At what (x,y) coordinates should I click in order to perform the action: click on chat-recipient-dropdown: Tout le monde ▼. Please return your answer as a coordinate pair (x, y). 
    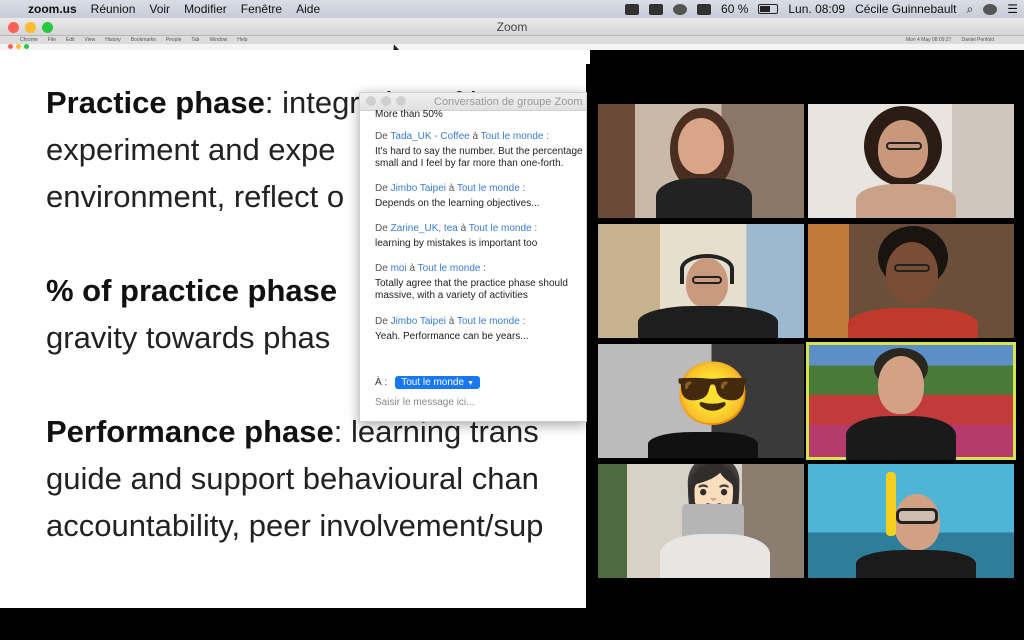
    Looking at the image, I should click on (437, 382).